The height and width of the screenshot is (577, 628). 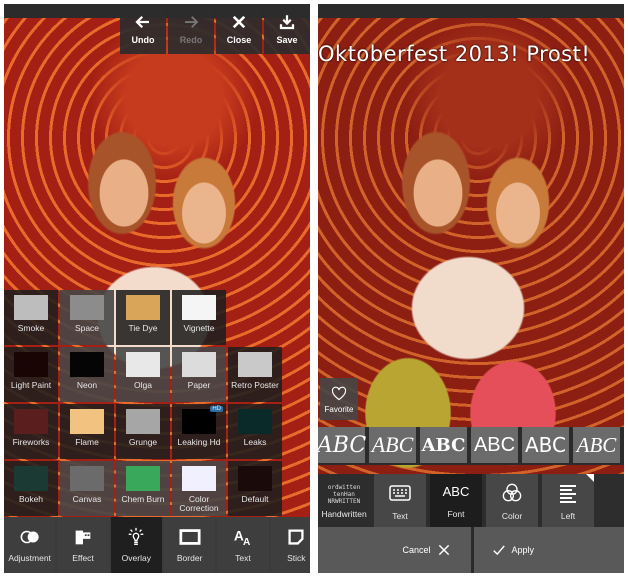 What do you see at coordinates (512, 515) in the screenshot?
I see `tool-label: Color` at bounding box center [512, 515].